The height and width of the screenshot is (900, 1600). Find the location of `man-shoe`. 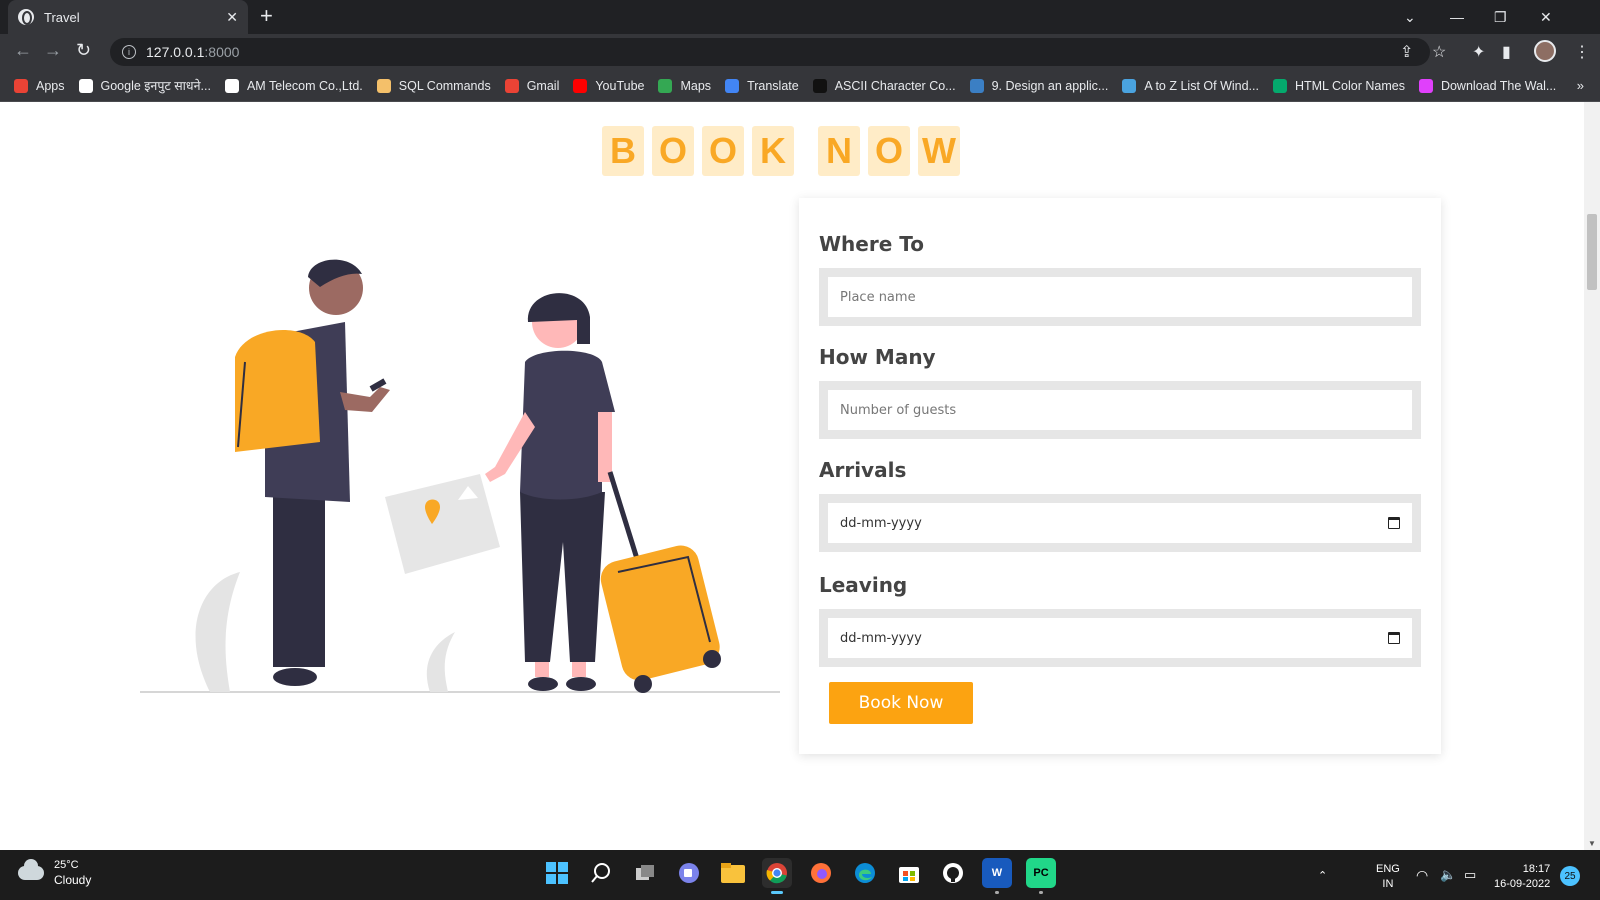

man-shoe is located at coordinates (295, 677).